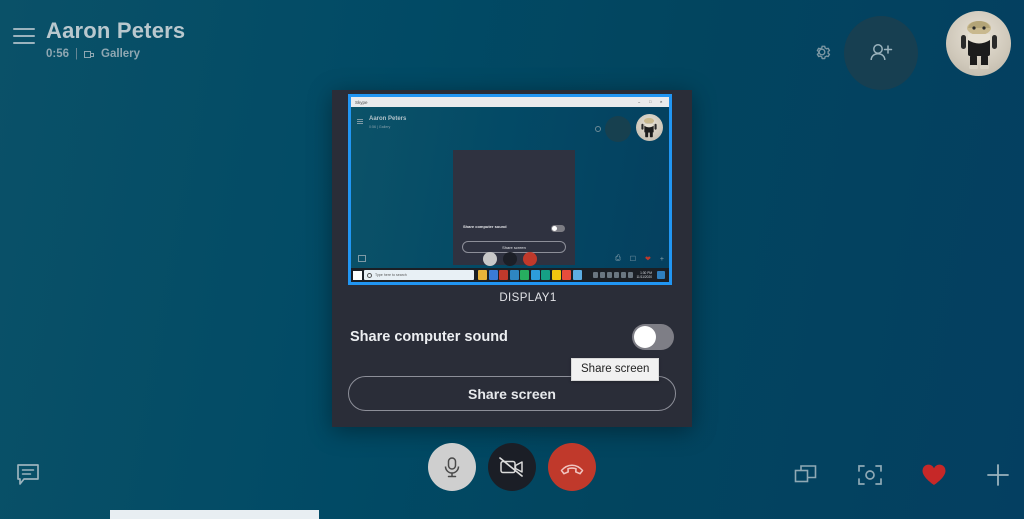 This screenshot has width=1024, height=519. Describe the element at coordinates (514, 207) in the screenshot. I see `inner-share-dialog: Share computer sound Share screen` at that location.